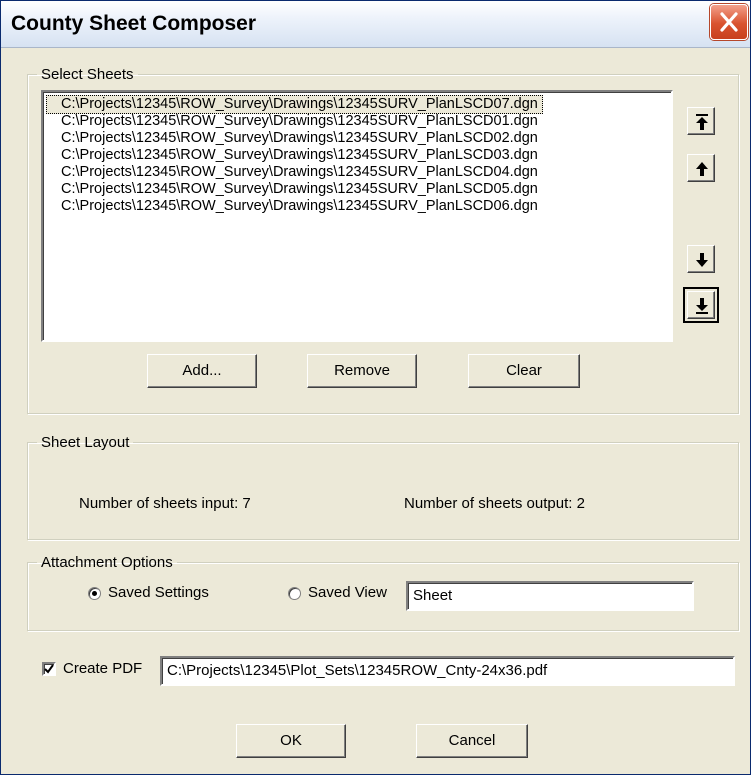  Describe the element at coordinates (134, 23) in the screenshot. I see `dialog-title: County Sheet Composer` at that location.